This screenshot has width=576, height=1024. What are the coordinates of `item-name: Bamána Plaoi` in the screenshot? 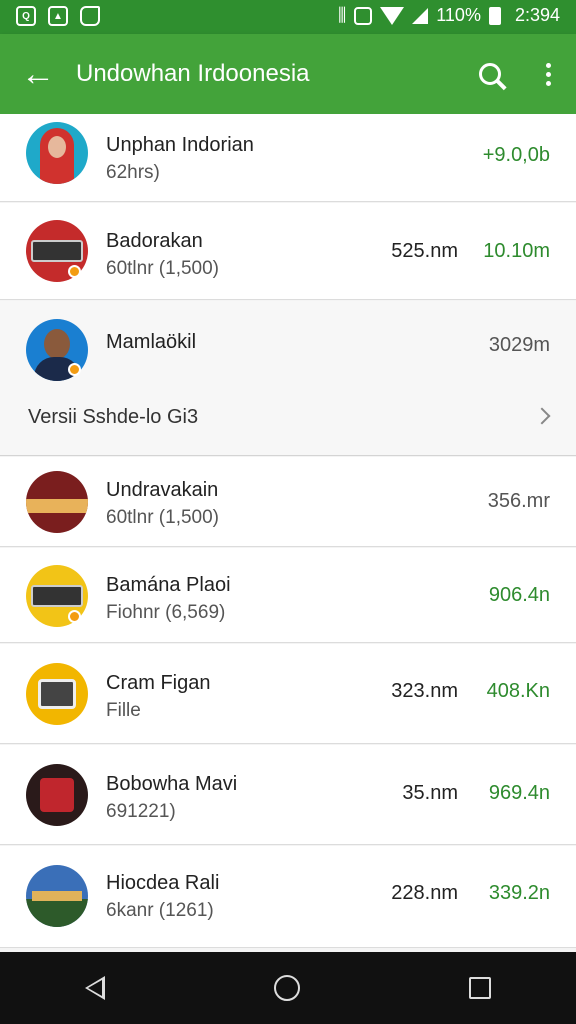 It's located at (168, 585).